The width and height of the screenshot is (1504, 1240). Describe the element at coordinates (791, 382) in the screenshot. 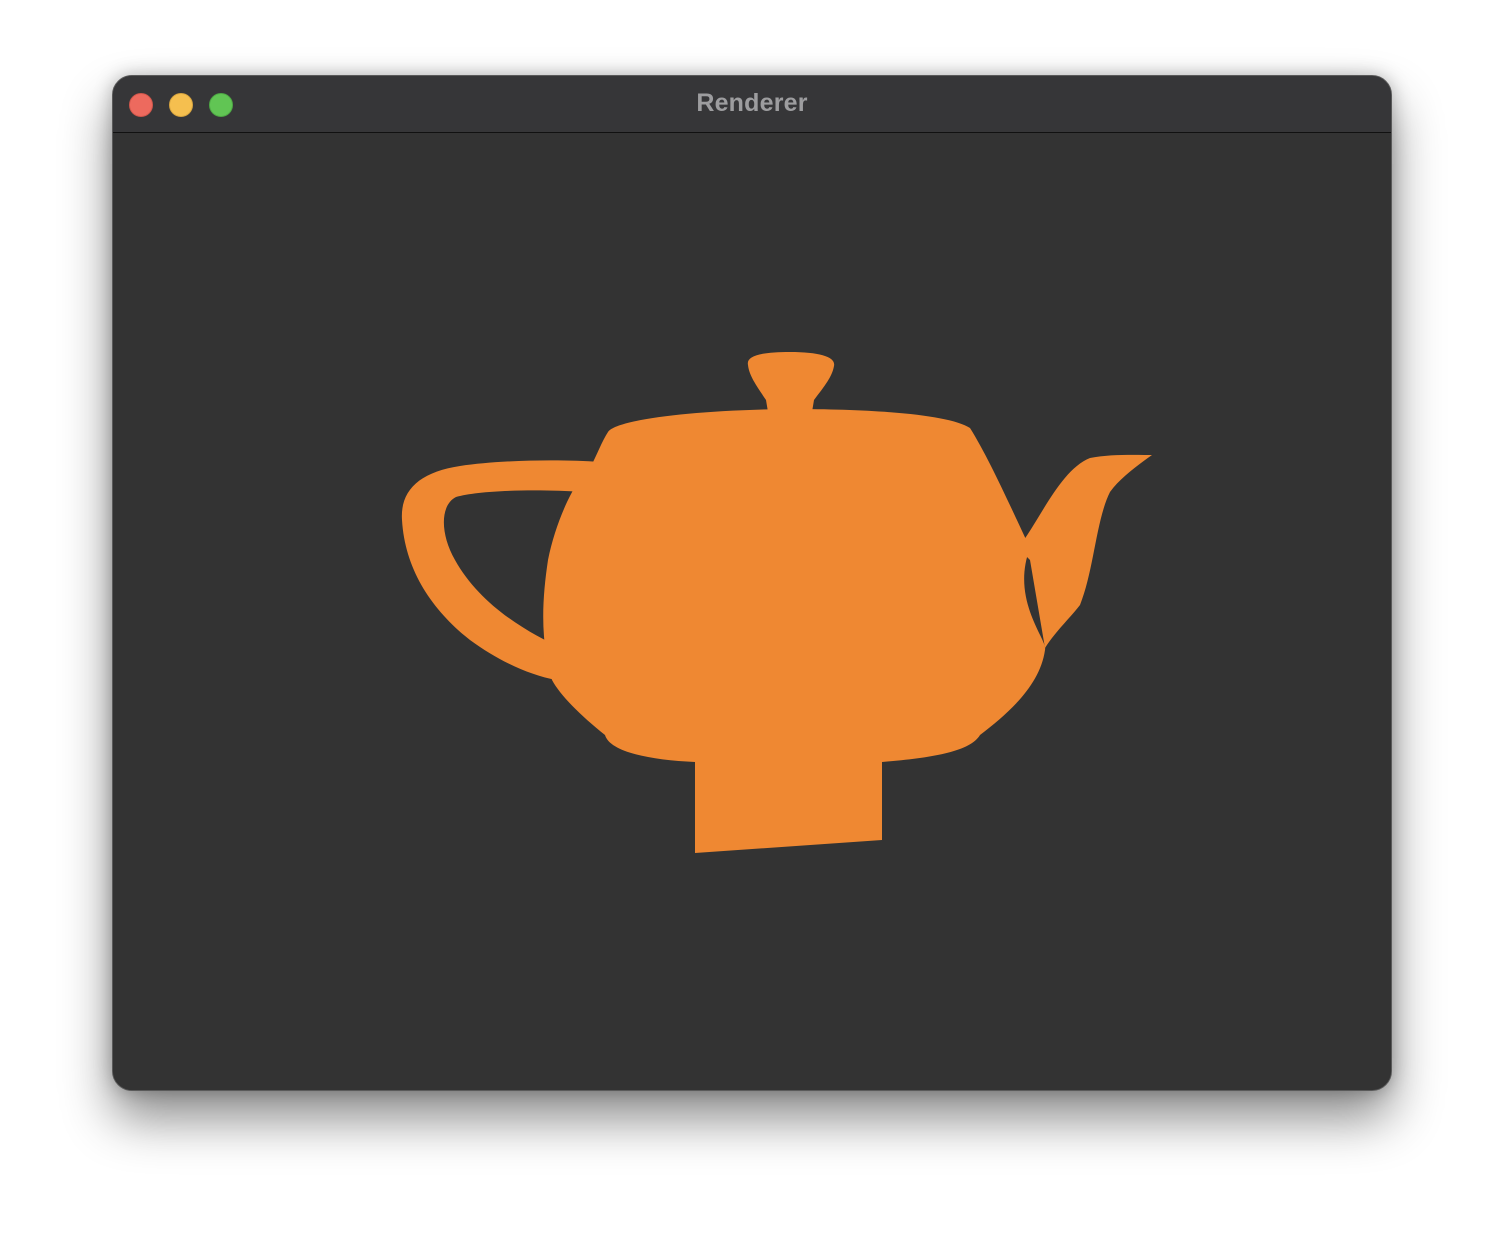

I see `teapot-lid-knob` at that location.